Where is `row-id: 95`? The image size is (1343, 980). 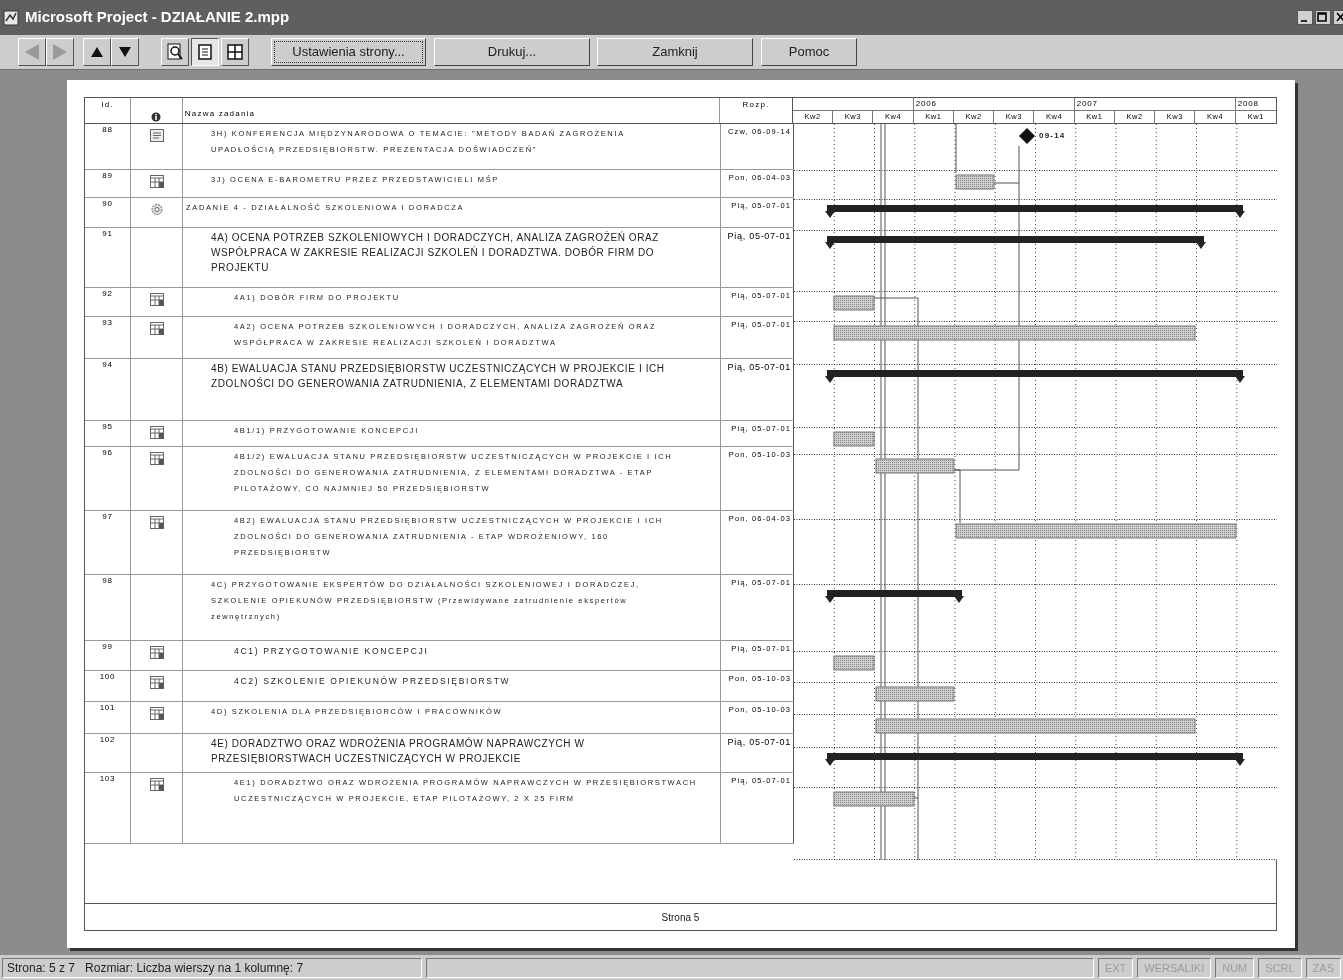
row-id: 95 is located at coordinates (107, 426).